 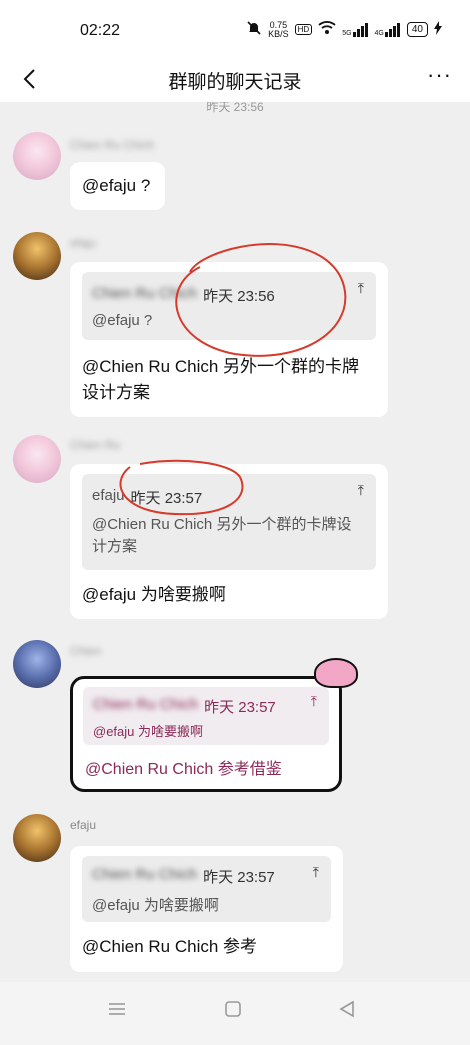 What do you see at coordinates (439, 75) in the screenshot?
I see `more-options-button: ···` at bounding box center [439, 75].